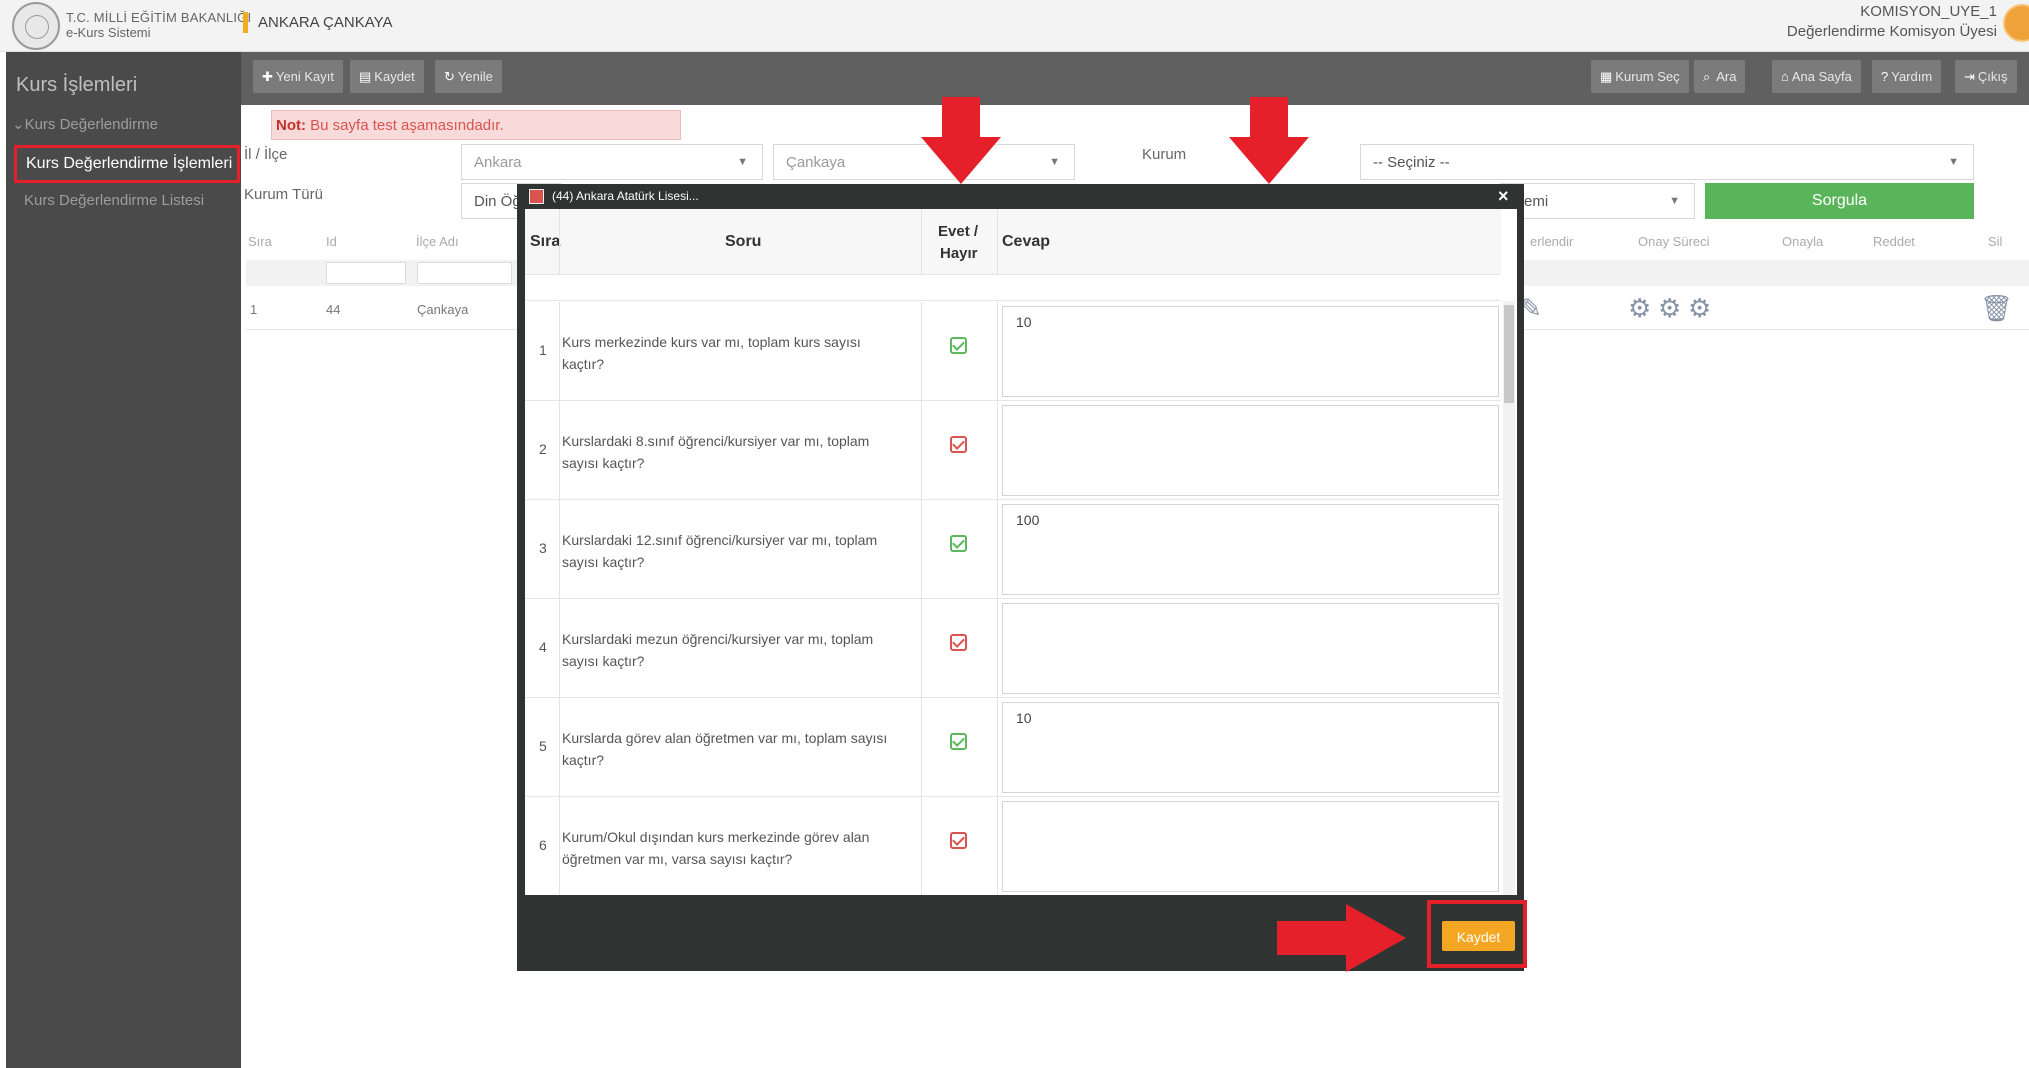 The width and height of the screenshot is (2029, 1068). Describe the element at coordinates (2016, 23) in the screenshot. I see `user-avatar` at that location.